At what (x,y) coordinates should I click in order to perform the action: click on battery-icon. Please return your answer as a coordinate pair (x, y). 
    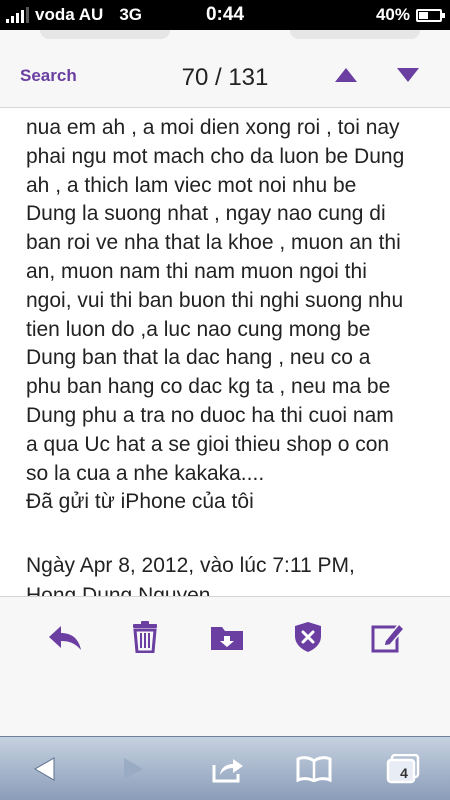
    Looking at the image, I should click on (430, 15).